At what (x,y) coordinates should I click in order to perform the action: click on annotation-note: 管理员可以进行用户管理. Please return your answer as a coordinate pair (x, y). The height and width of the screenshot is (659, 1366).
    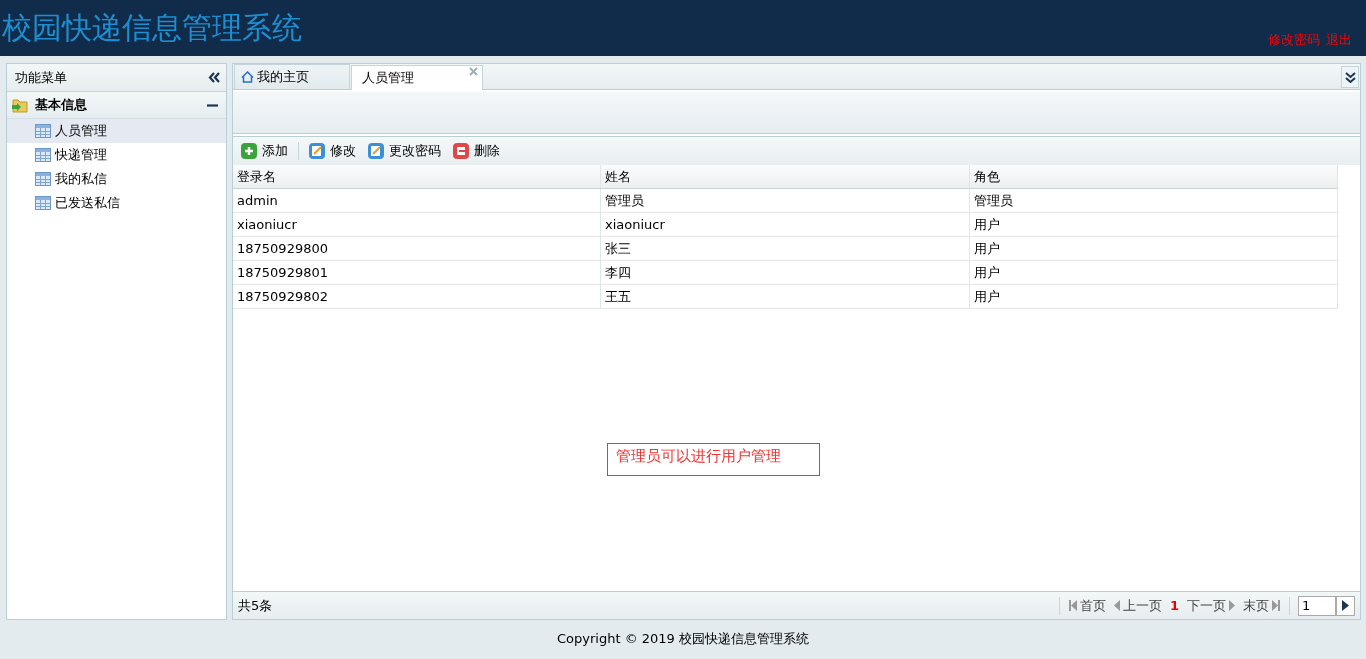
    Looking at the image, I should click on (713, 459).